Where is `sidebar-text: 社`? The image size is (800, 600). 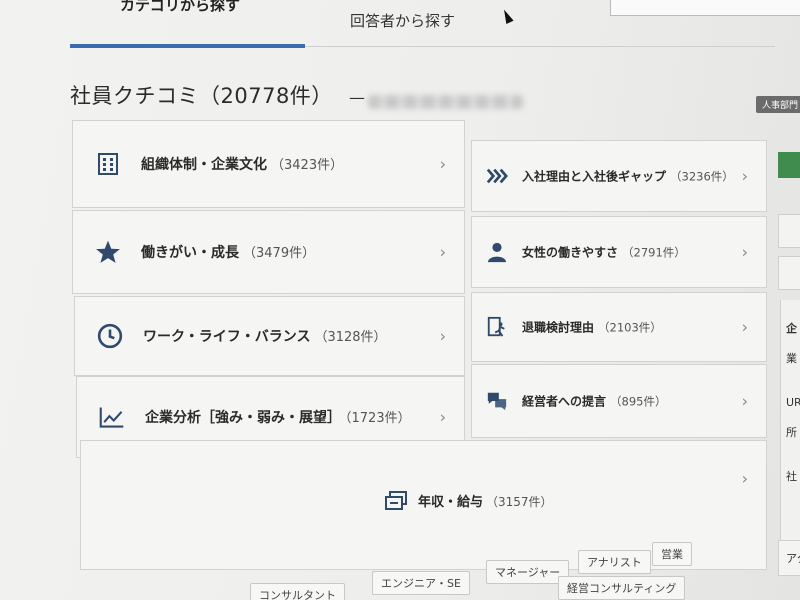 sidebar-text: 社 is located at coordinates (791, 476).